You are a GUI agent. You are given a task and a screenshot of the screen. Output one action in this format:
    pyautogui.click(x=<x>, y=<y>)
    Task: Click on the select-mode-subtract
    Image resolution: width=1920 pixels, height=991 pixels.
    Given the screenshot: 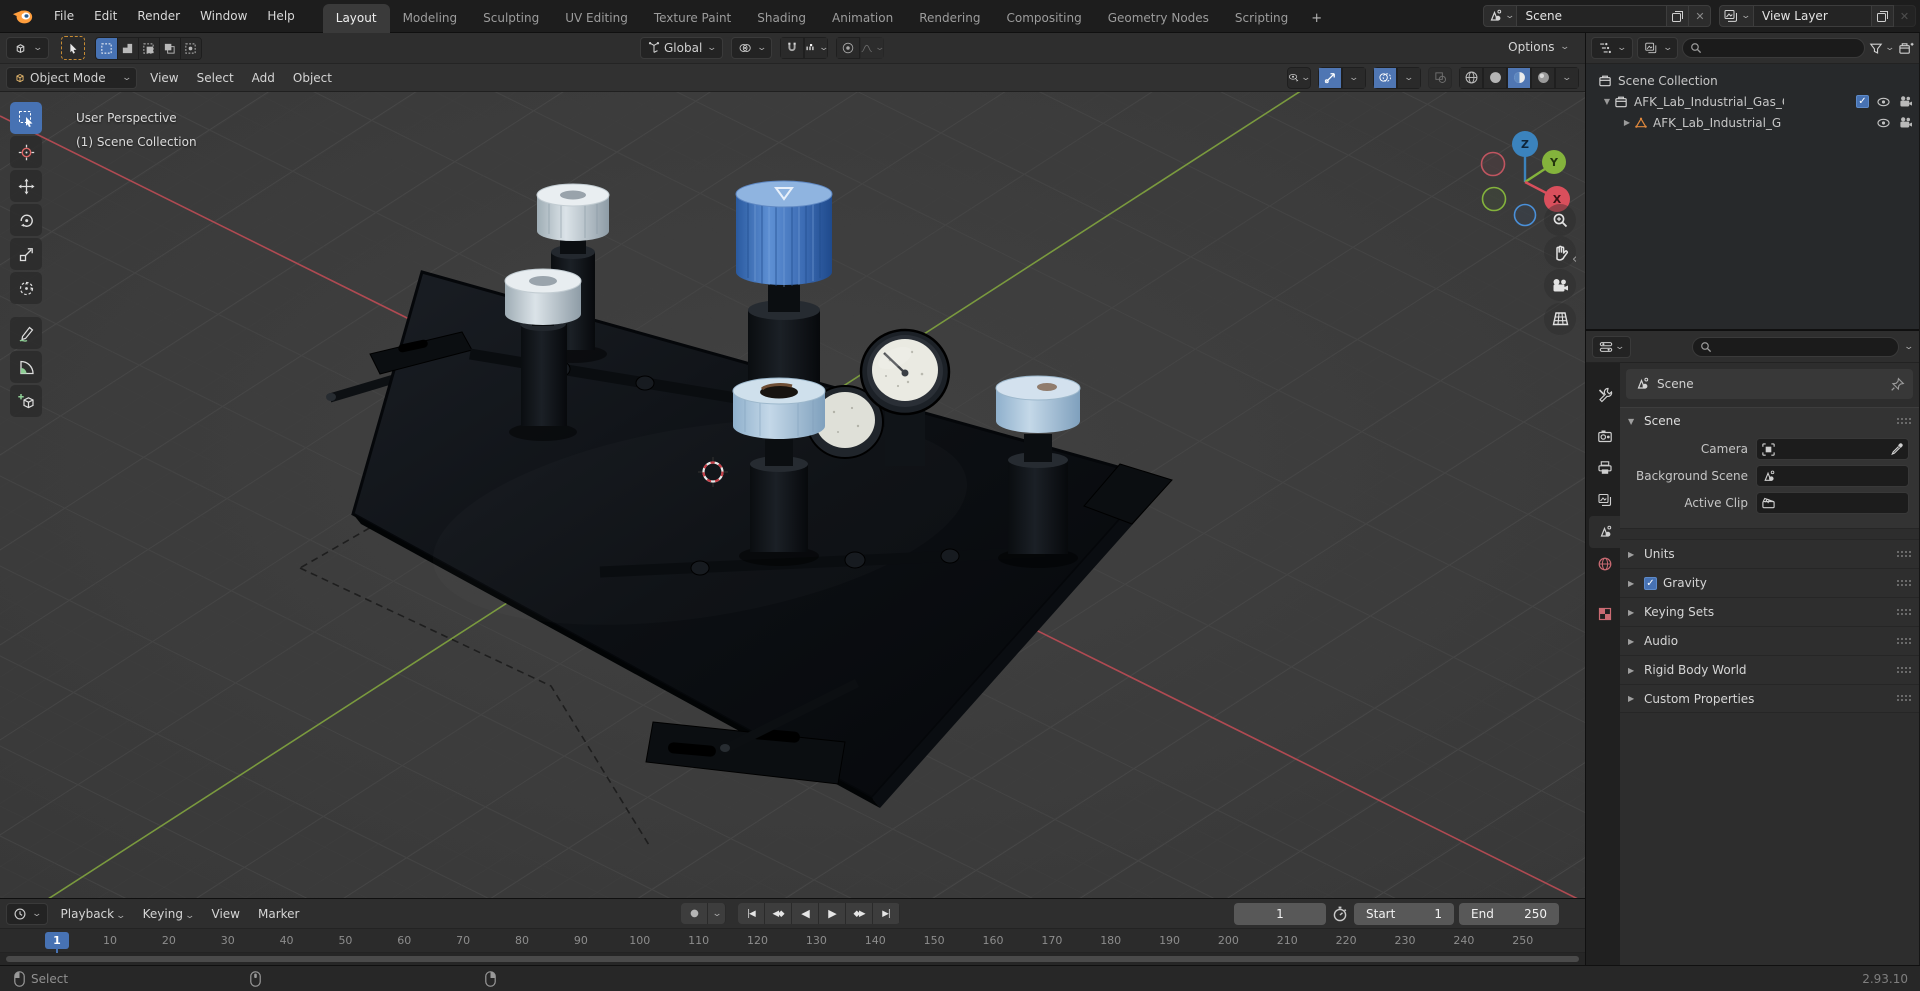 What is the action you would take?
    pyautogui.click(x=148, y=48)
    